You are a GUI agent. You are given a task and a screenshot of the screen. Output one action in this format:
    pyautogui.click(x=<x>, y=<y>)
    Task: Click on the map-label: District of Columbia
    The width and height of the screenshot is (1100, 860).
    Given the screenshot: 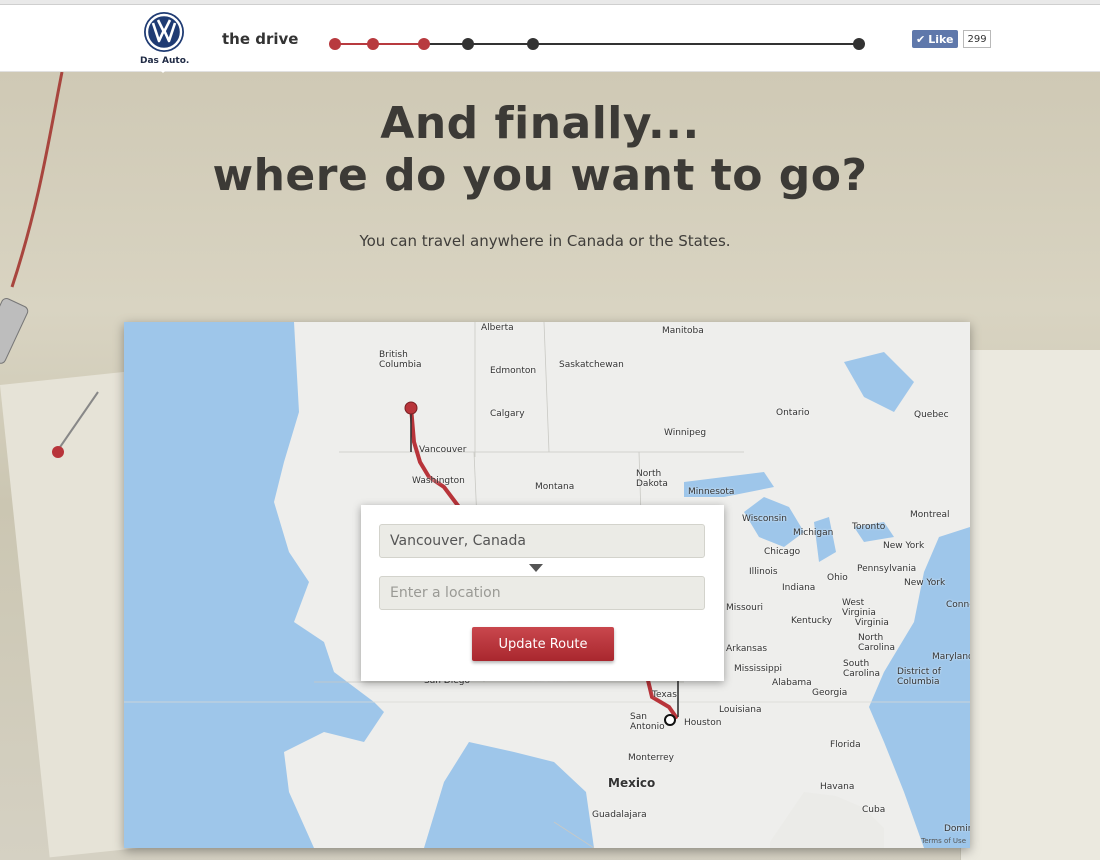 What is the action you would take?
    pyautogui.click(x=919, y=677)
    